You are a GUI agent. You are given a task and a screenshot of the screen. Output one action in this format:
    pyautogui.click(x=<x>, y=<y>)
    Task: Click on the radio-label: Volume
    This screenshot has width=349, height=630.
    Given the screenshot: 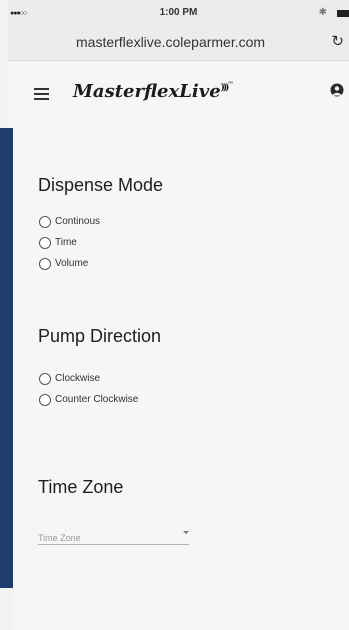 What is the action you would take?
    pyautogui.click(x=72, y=264)
    